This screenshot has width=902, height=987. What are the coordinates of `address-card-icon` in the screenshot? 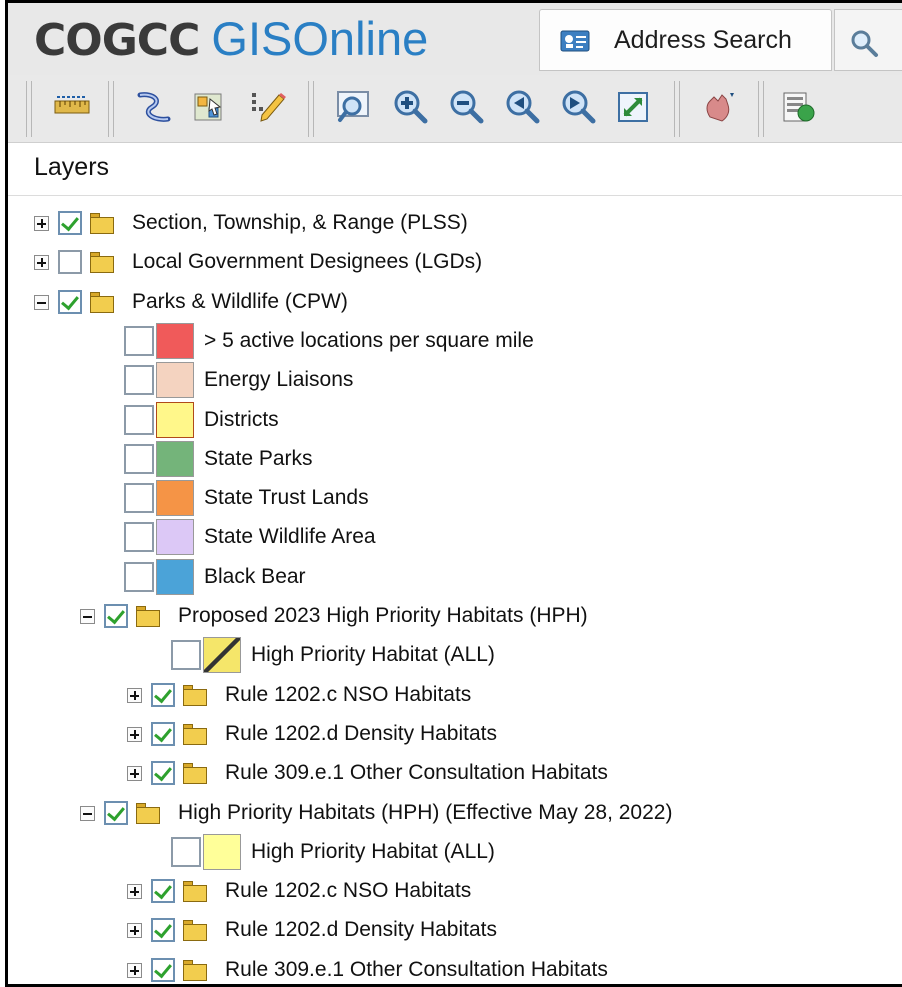 It's located at (575, 41).